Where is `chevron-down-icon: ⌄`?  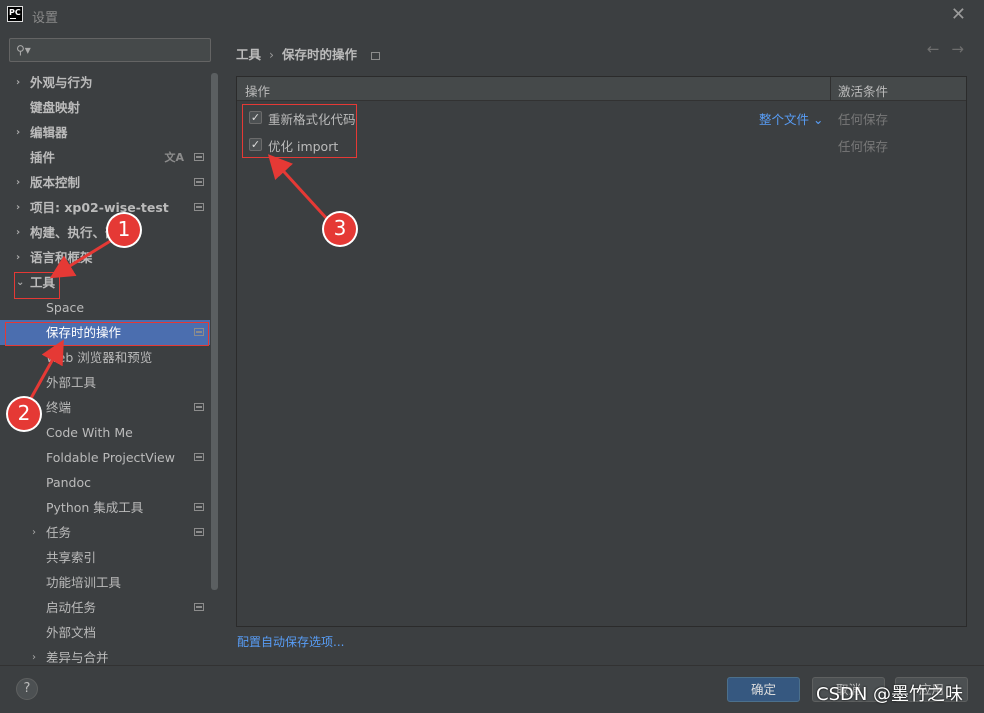
chevron-down-icon: ⌄ is located at coordinates (20, 282).